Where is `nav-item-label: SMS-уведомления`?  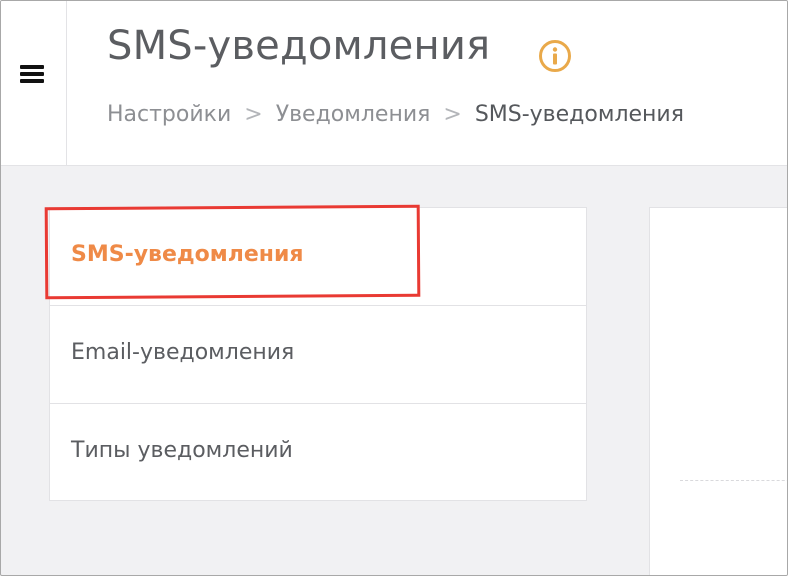
nav-item-label: SMS-уведомления is located at coordinates (187, 254).